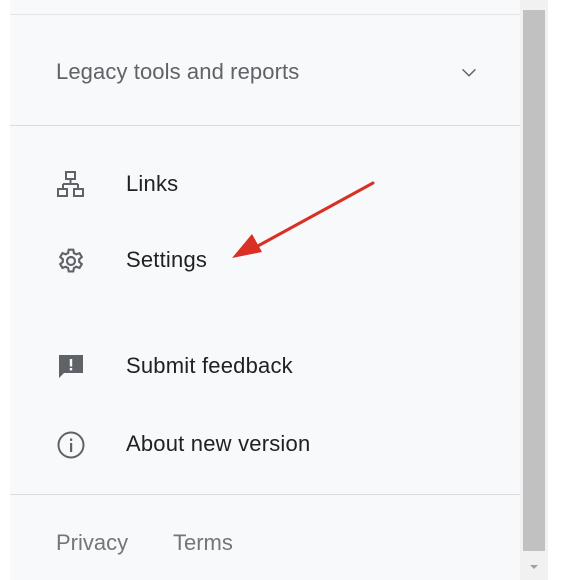  Describe the element at coordinates (71, 366) in the screenshot. I see `feedback-icon` at that location.